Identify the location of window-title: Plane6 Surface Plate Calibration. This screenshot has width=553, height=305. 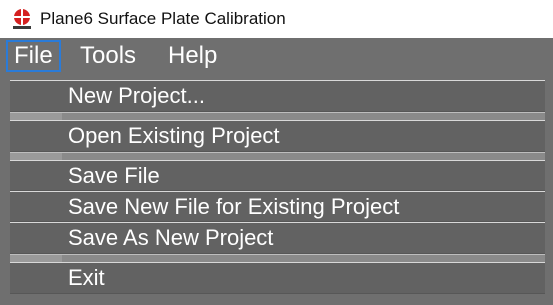
(163, 18).